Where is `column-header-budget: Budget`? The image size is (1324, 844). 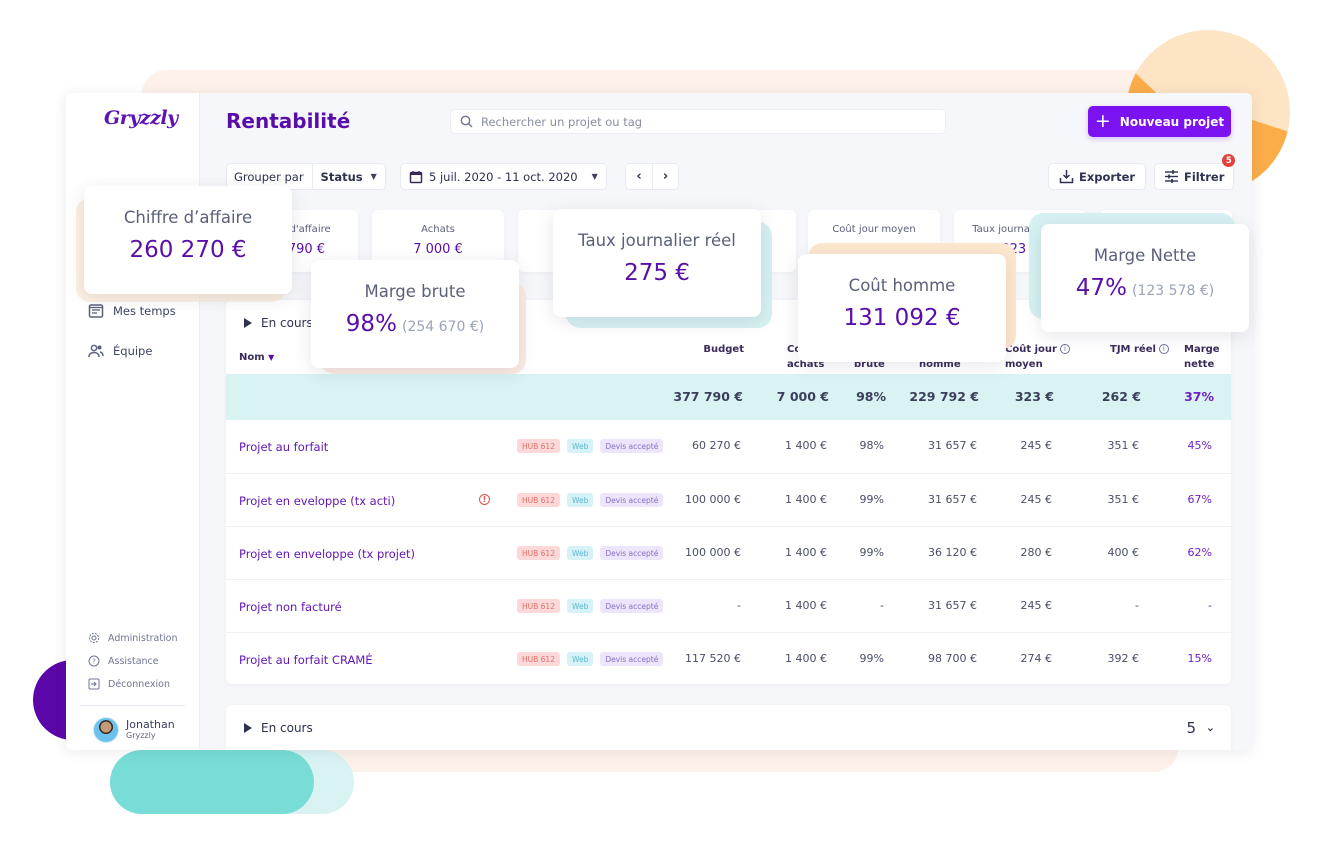
column-header-budget: Budget is located at coordinates (718, 349).